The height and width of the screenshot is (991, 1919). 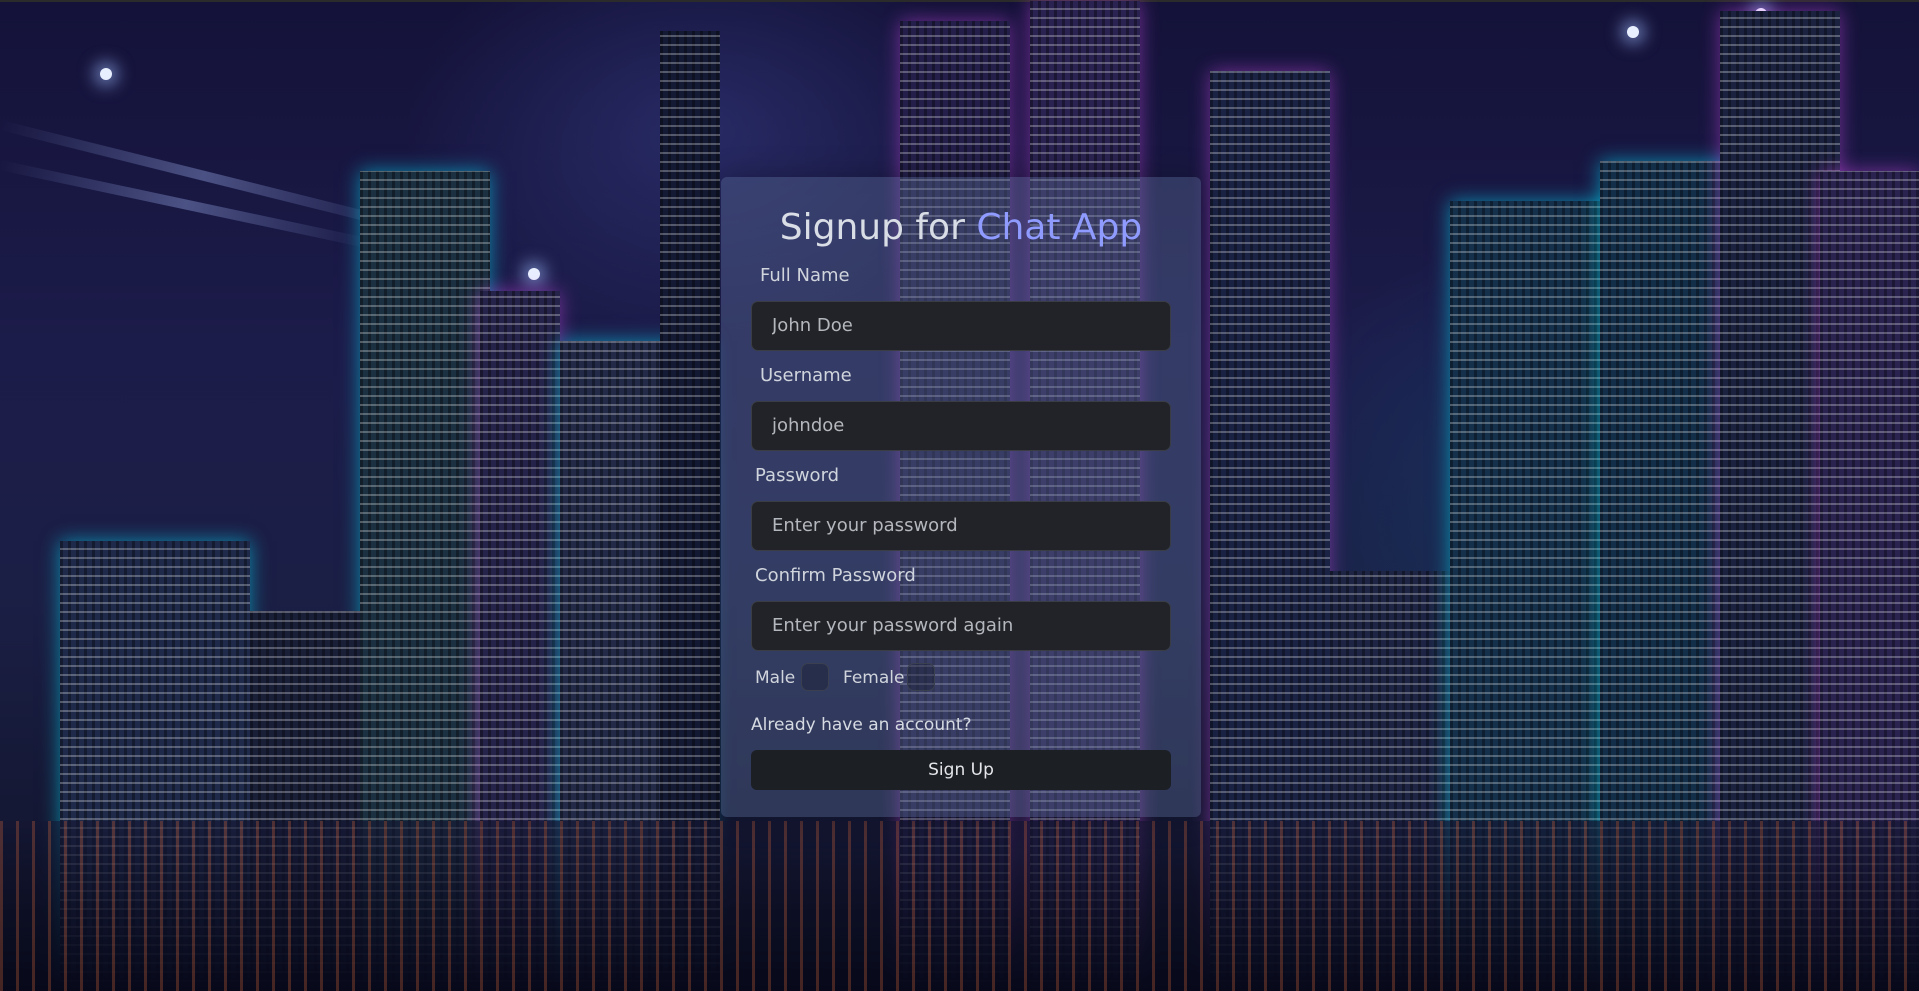 What do you see at coordinates (815, 677) in the screenshot?
I see `male-checkbox` at bounding box center [815, 677].